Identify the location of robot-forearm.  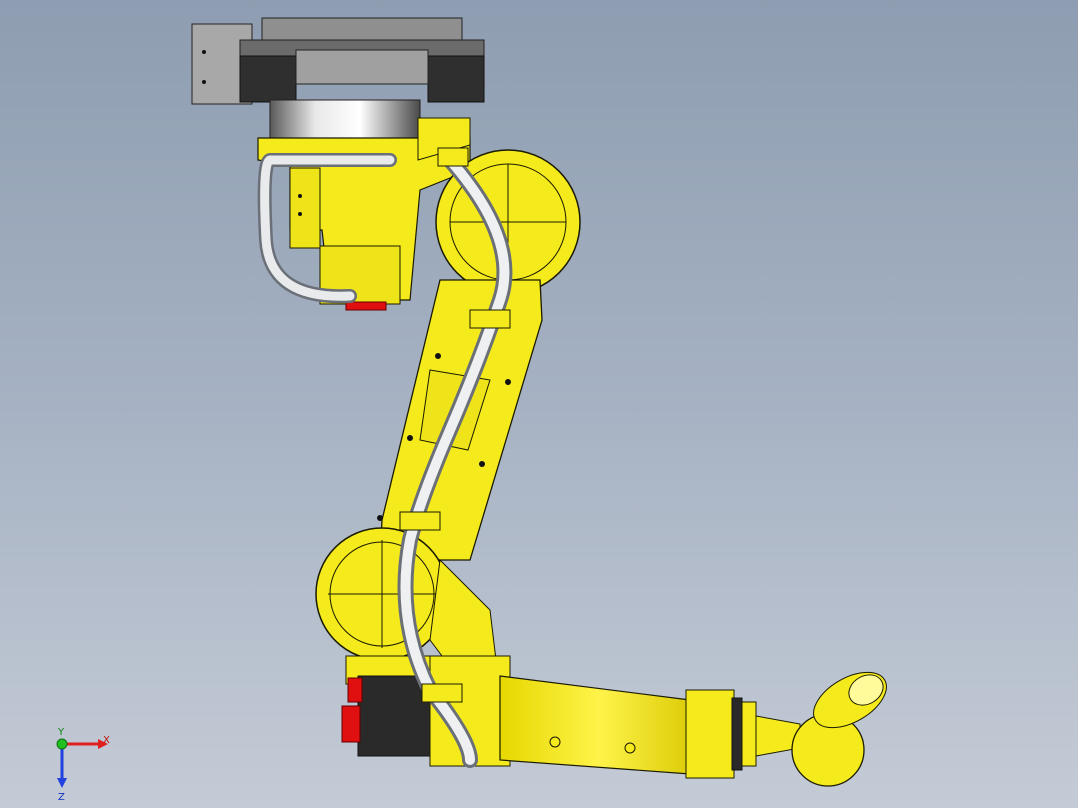
(628, 727).